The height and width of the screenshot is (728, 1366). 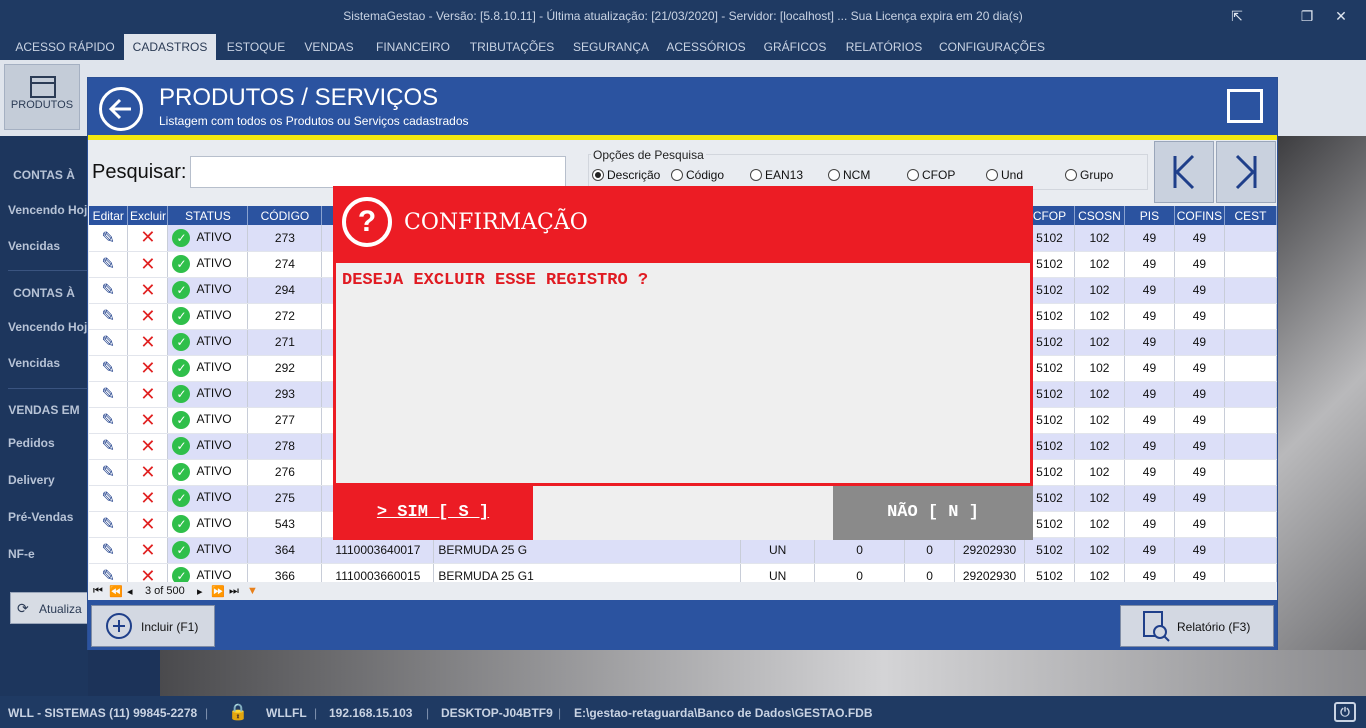 What do you see at coordinates (218, 591) in the screenshot?
I see `next-page-icon: ⏩` at bounding box center [218, 591].